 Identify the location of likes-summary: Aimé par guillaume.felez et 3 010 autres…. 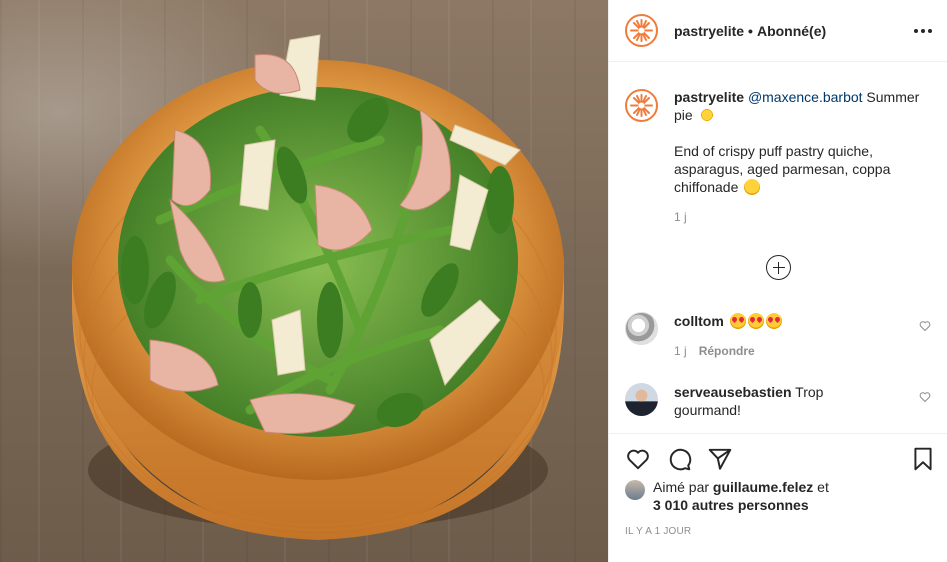
(780, 496).